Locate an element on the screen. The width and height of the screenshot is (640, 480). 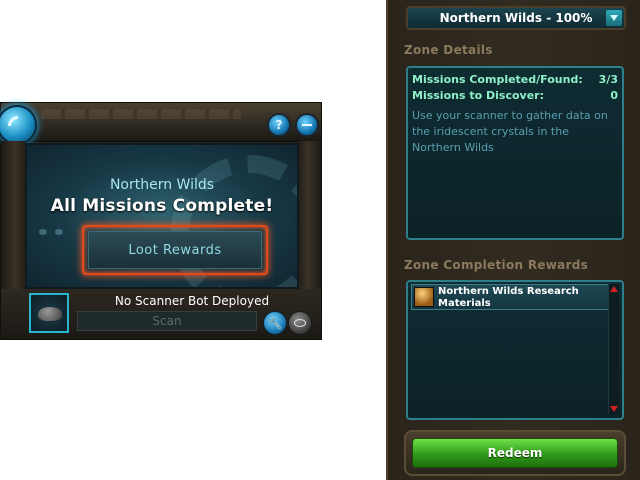
missions-completed-value: 3/3 is located at coordinates (608, 79).